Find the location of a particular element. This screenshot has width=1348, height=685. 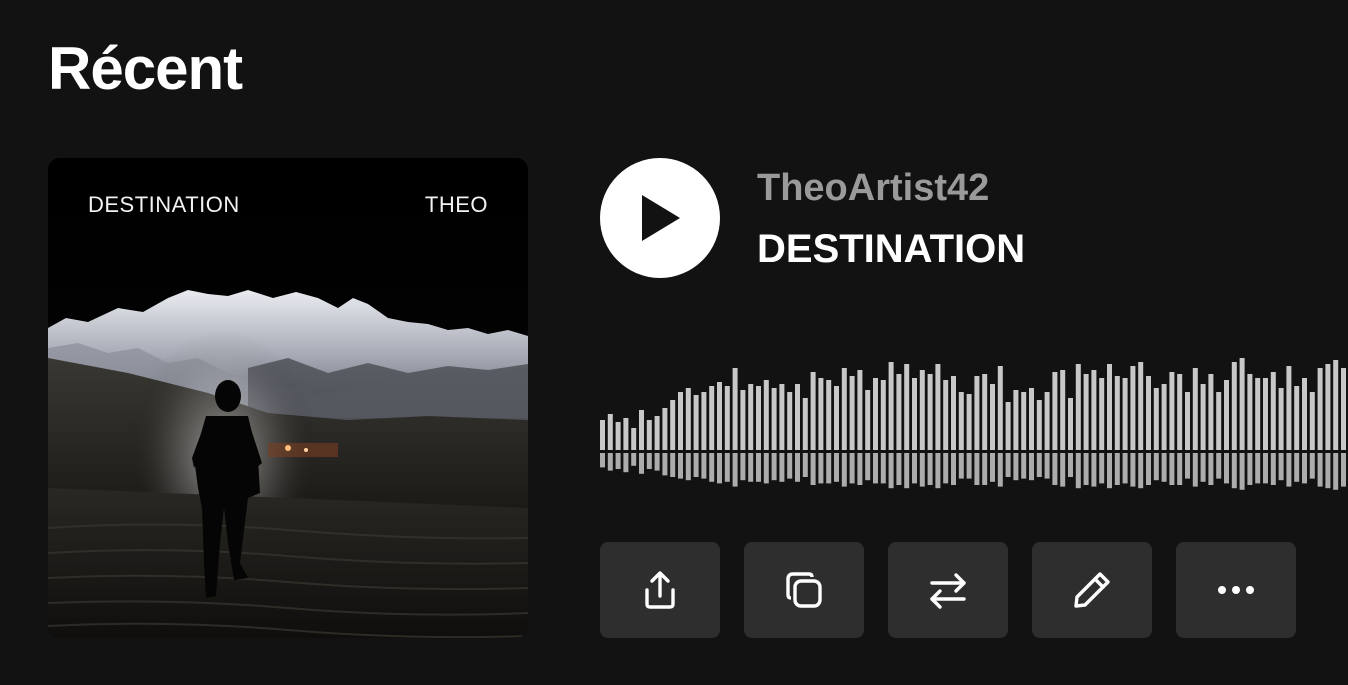

swap-button is located at coordinates (948, 590).